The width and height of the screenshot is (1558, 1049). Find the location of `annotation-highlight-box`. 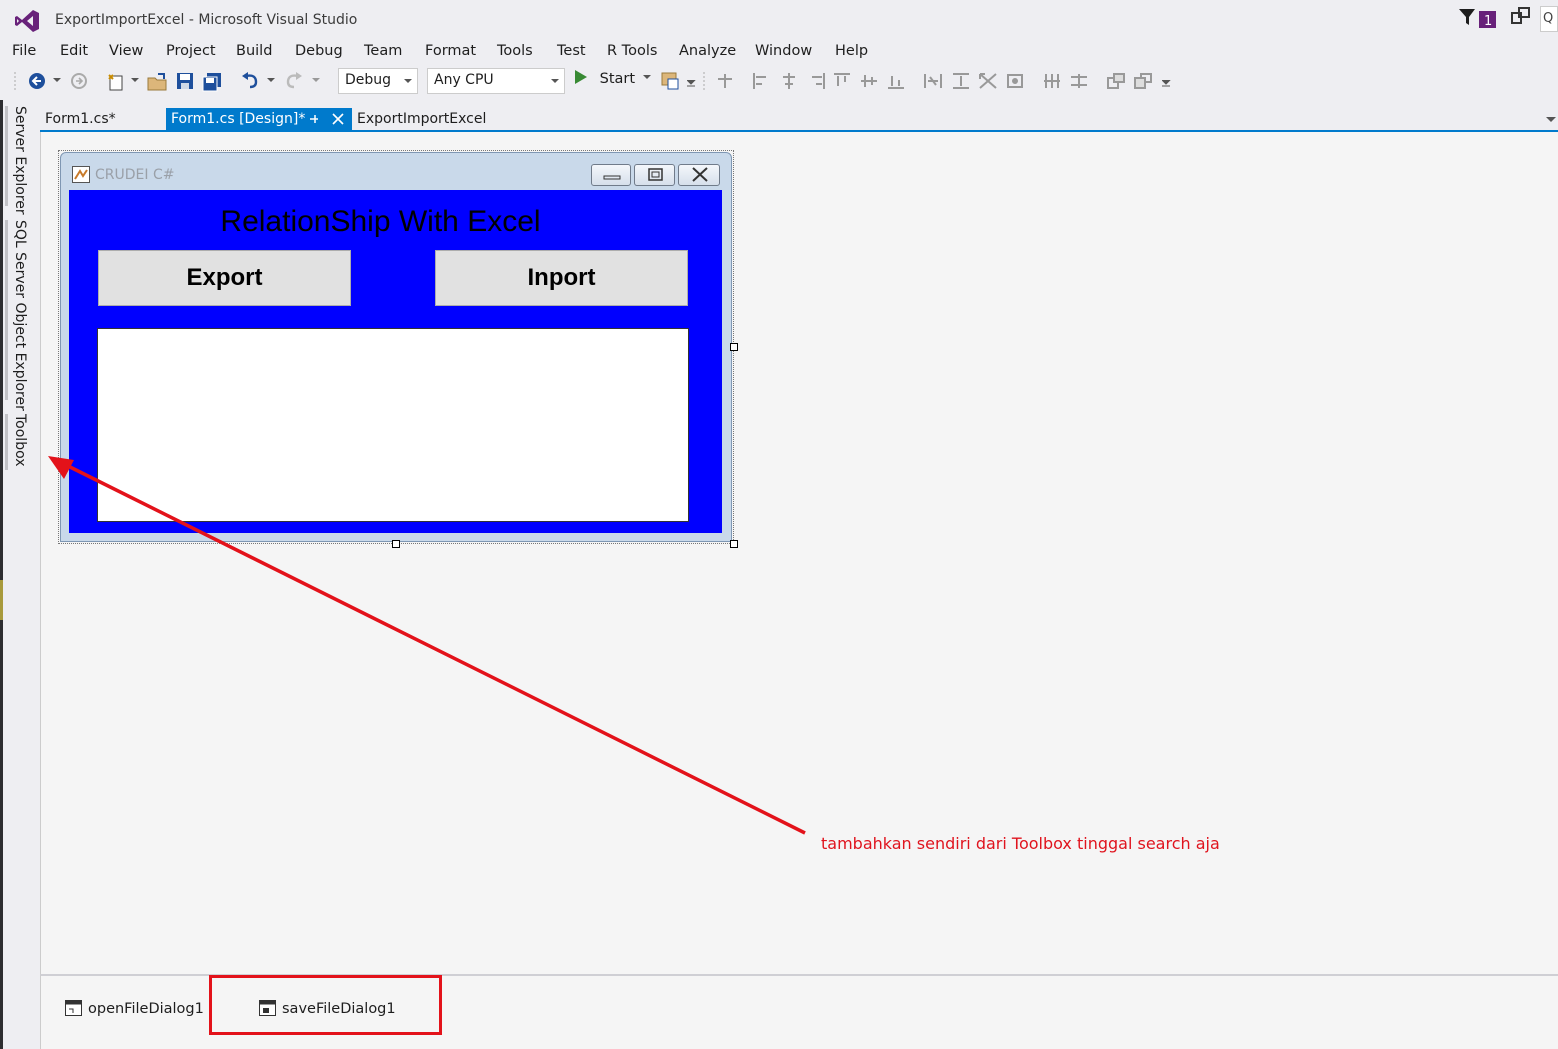

annotation-highlight-box is located at coordinates (325, 1005).